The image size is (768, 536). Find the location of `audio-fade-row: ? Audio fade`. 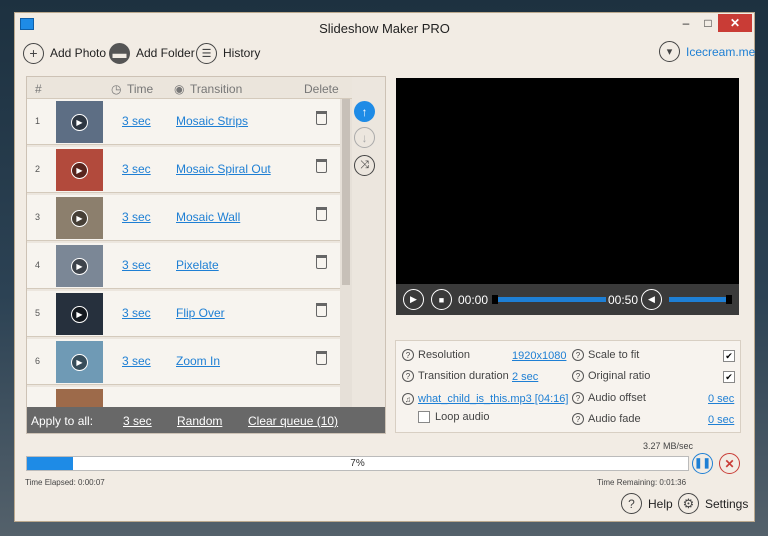

audio-fade-row: ? Audio fade is located at coordinates (606, 419).